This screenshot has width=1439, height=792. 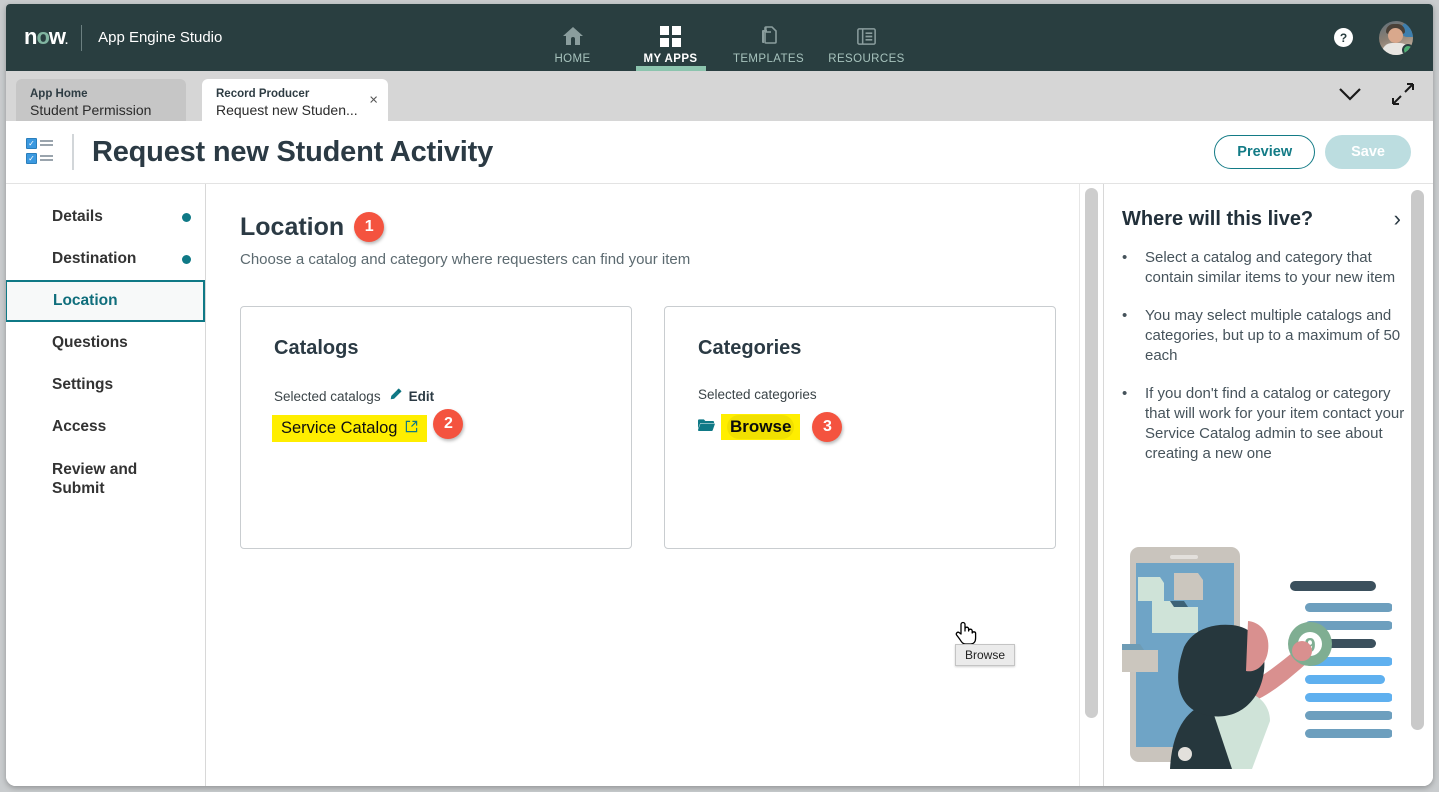 I want to click on browse-label: Browse, so click(x=761, y=426).